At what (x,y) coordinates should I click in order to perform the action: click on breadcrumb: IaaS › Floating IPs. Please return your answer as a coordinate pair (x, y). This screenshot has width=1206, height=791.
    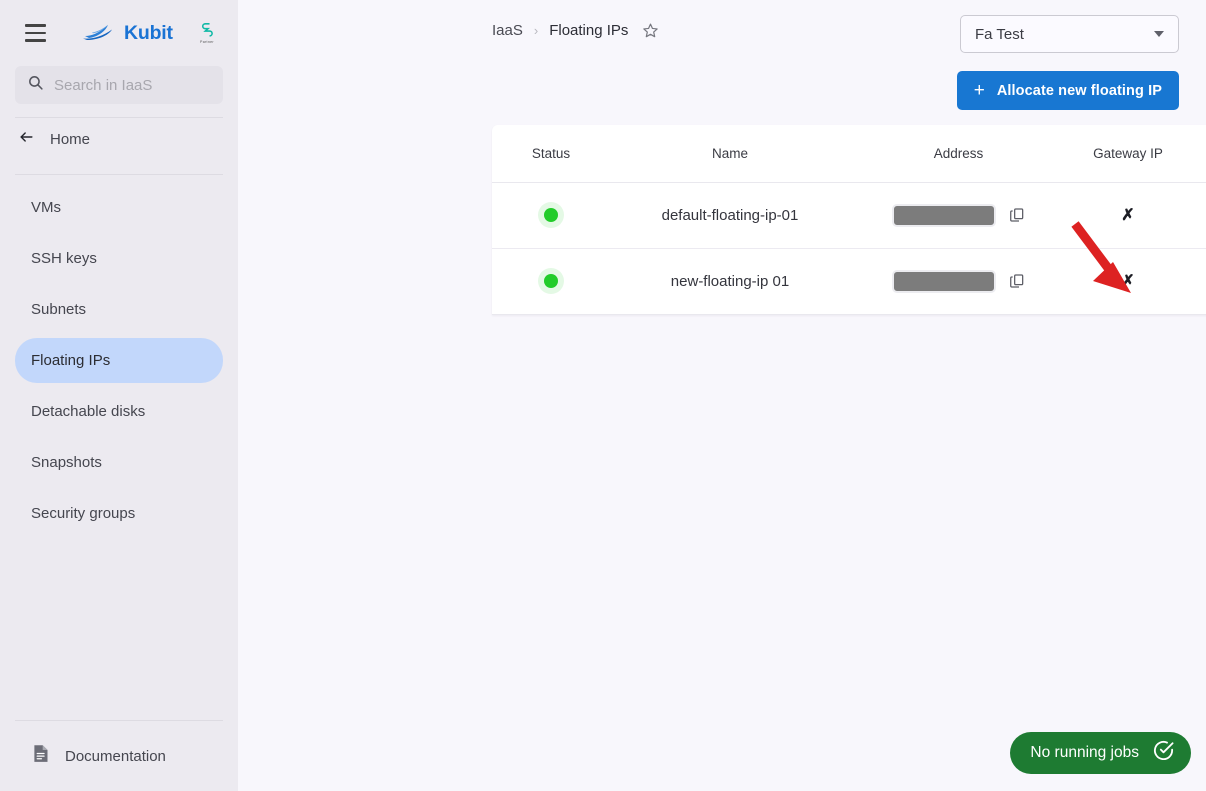
    Looking at the image, I should click on (575, 30).